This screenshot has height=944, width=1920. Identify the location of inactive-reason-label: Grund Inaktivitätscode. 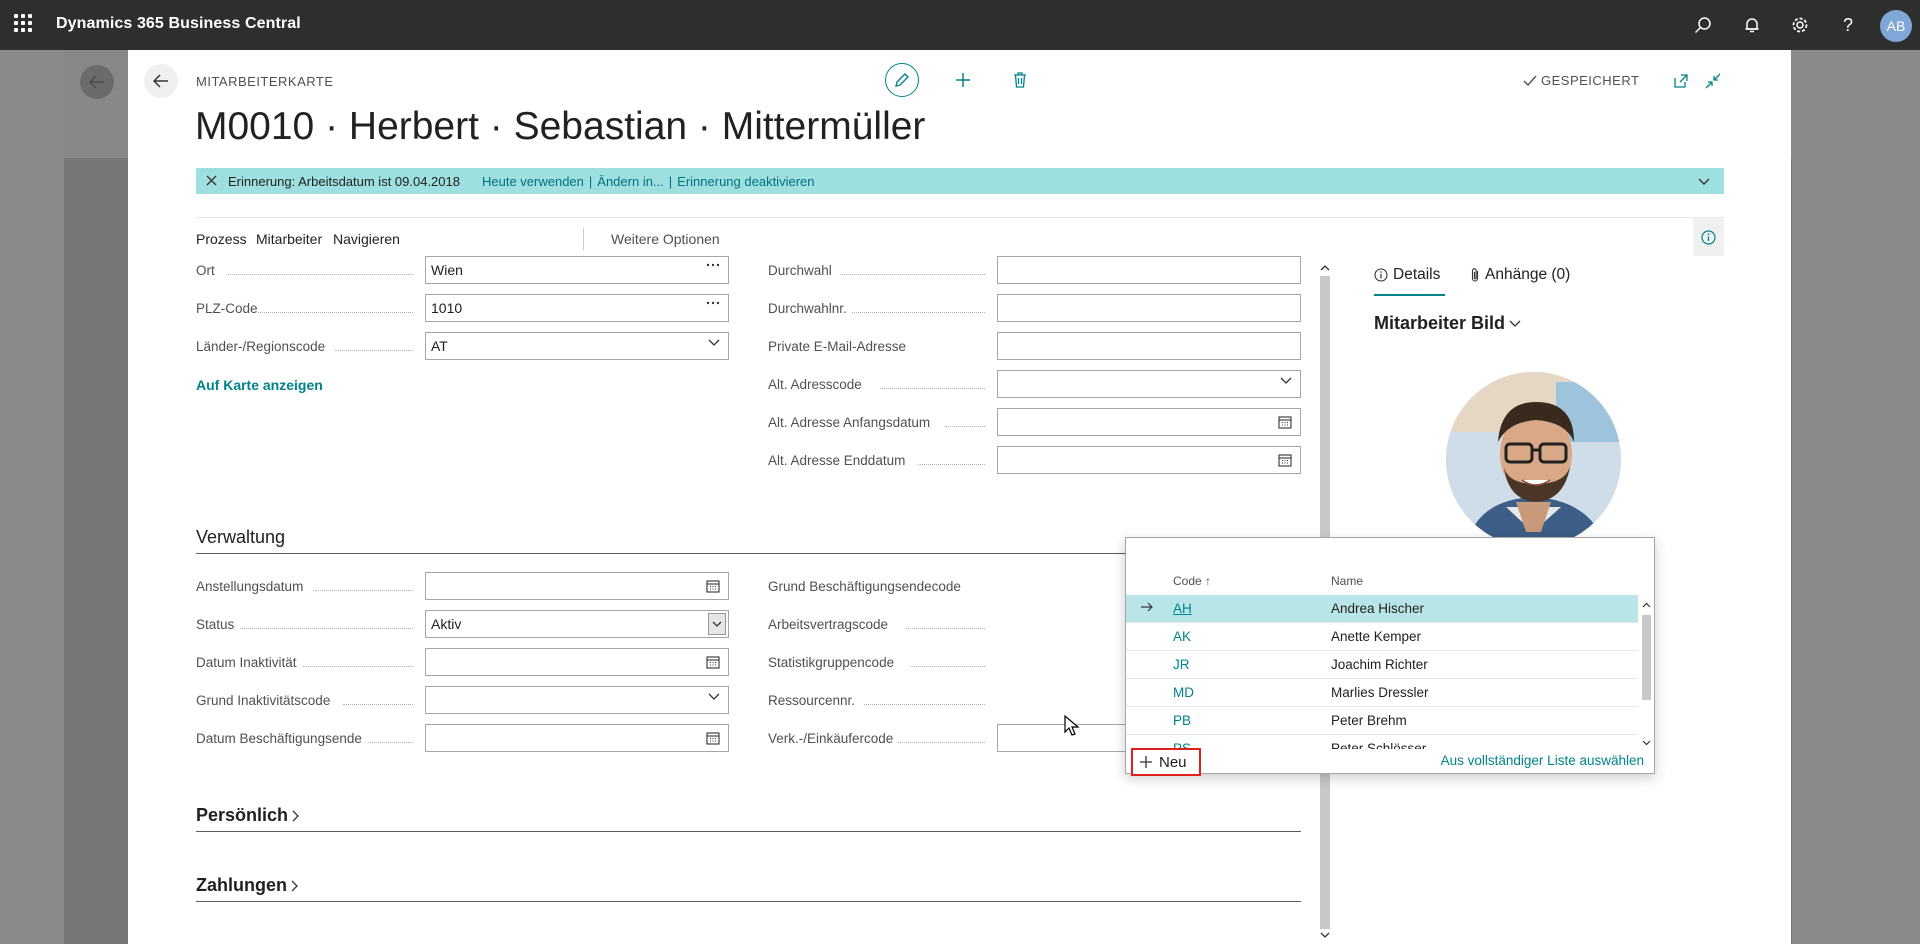
(263, 700).